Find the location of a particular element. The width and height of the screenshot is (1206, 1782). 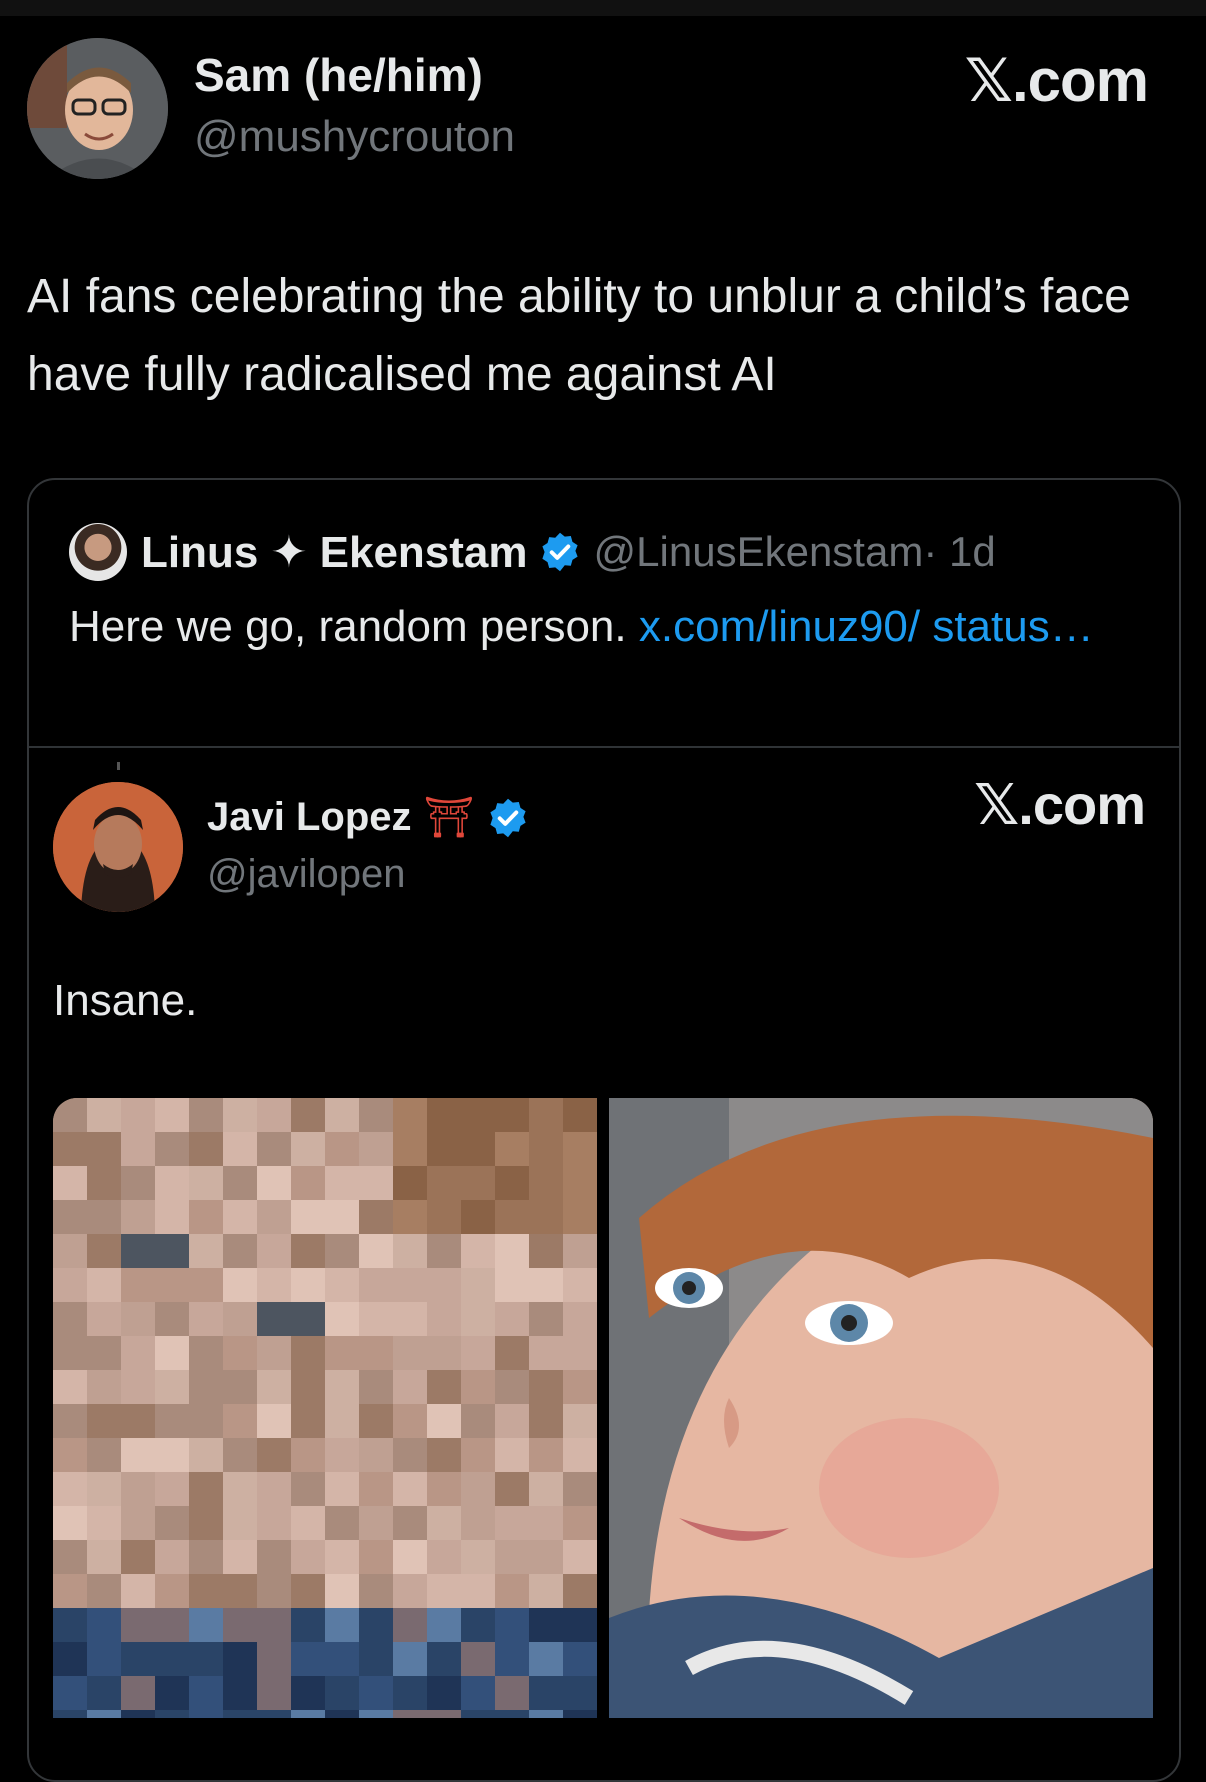

author-name: Sam (he/him) is located at coordinates (338, 75).